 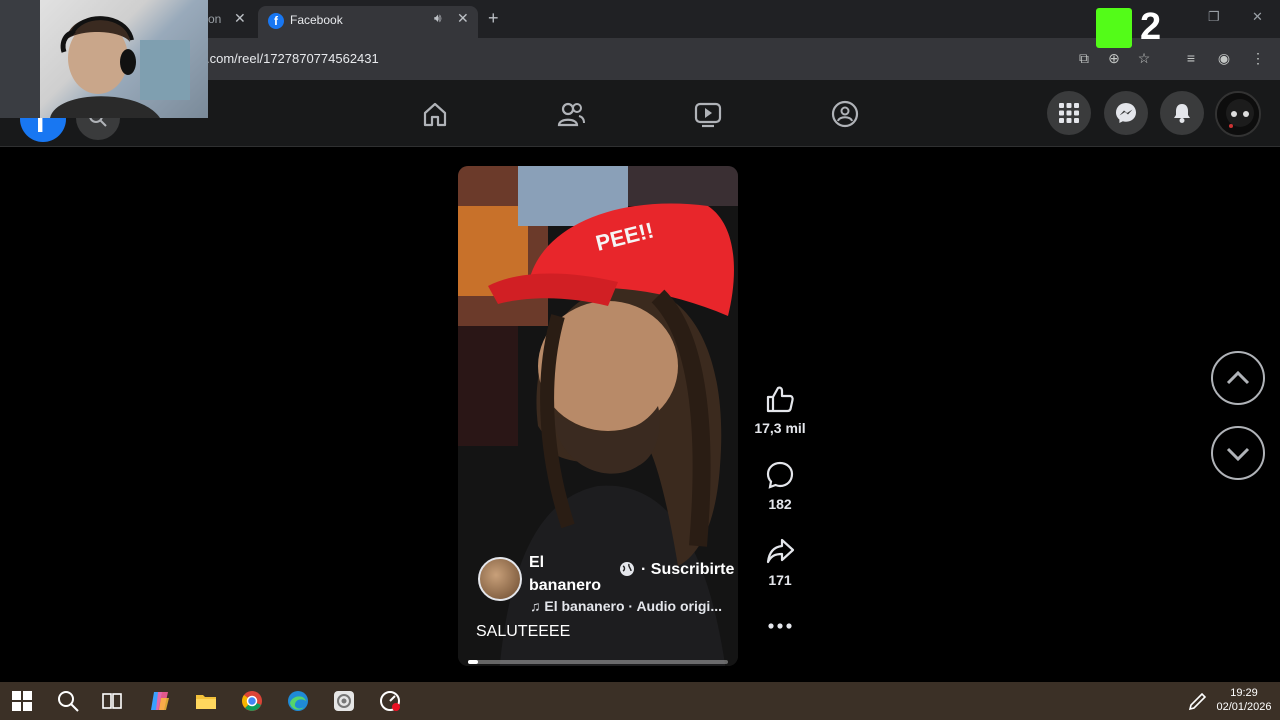 What do you see at coordinates (780, 504) in the screenshot?
I see `comment-count: 182` at bounding box center [780, 504].